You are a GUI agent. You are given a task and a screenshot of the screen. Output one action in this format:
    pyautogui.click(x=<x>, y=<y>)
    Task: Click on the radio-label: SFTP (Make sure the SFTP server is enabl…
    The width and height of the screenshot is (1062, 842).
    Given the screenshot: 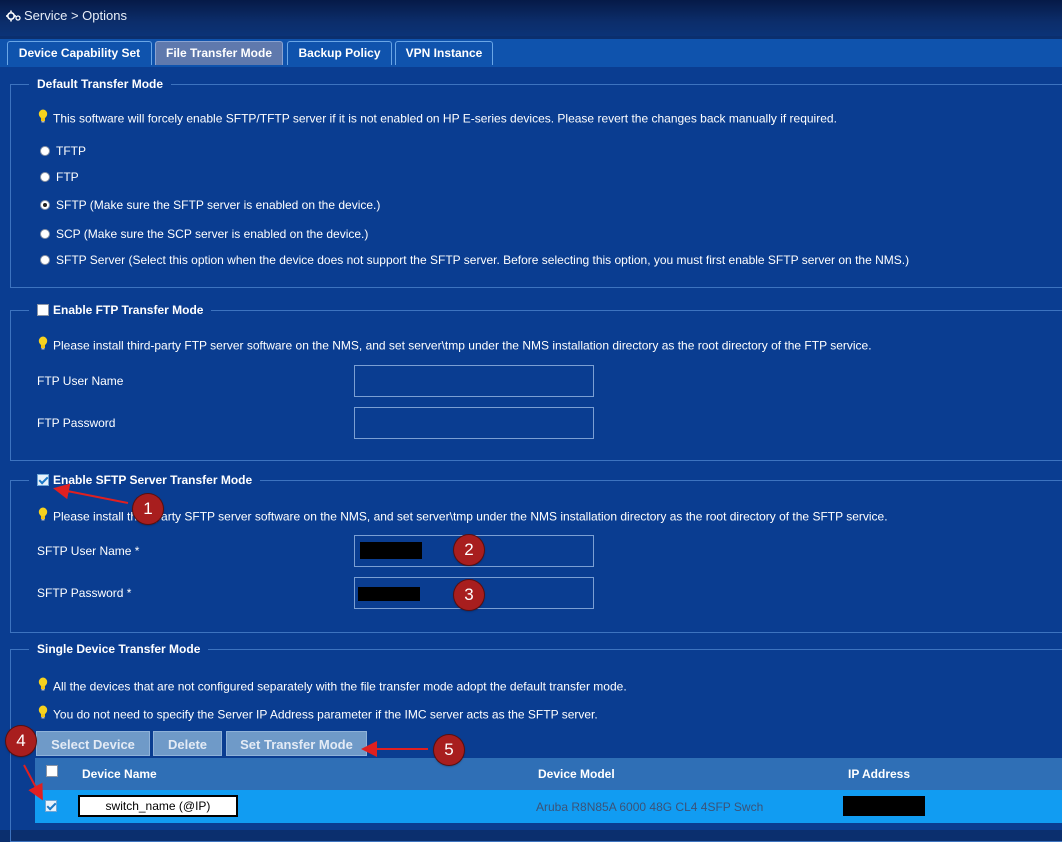 What is the action you would take?
    pyautogui.click(x=218, y=205)
    